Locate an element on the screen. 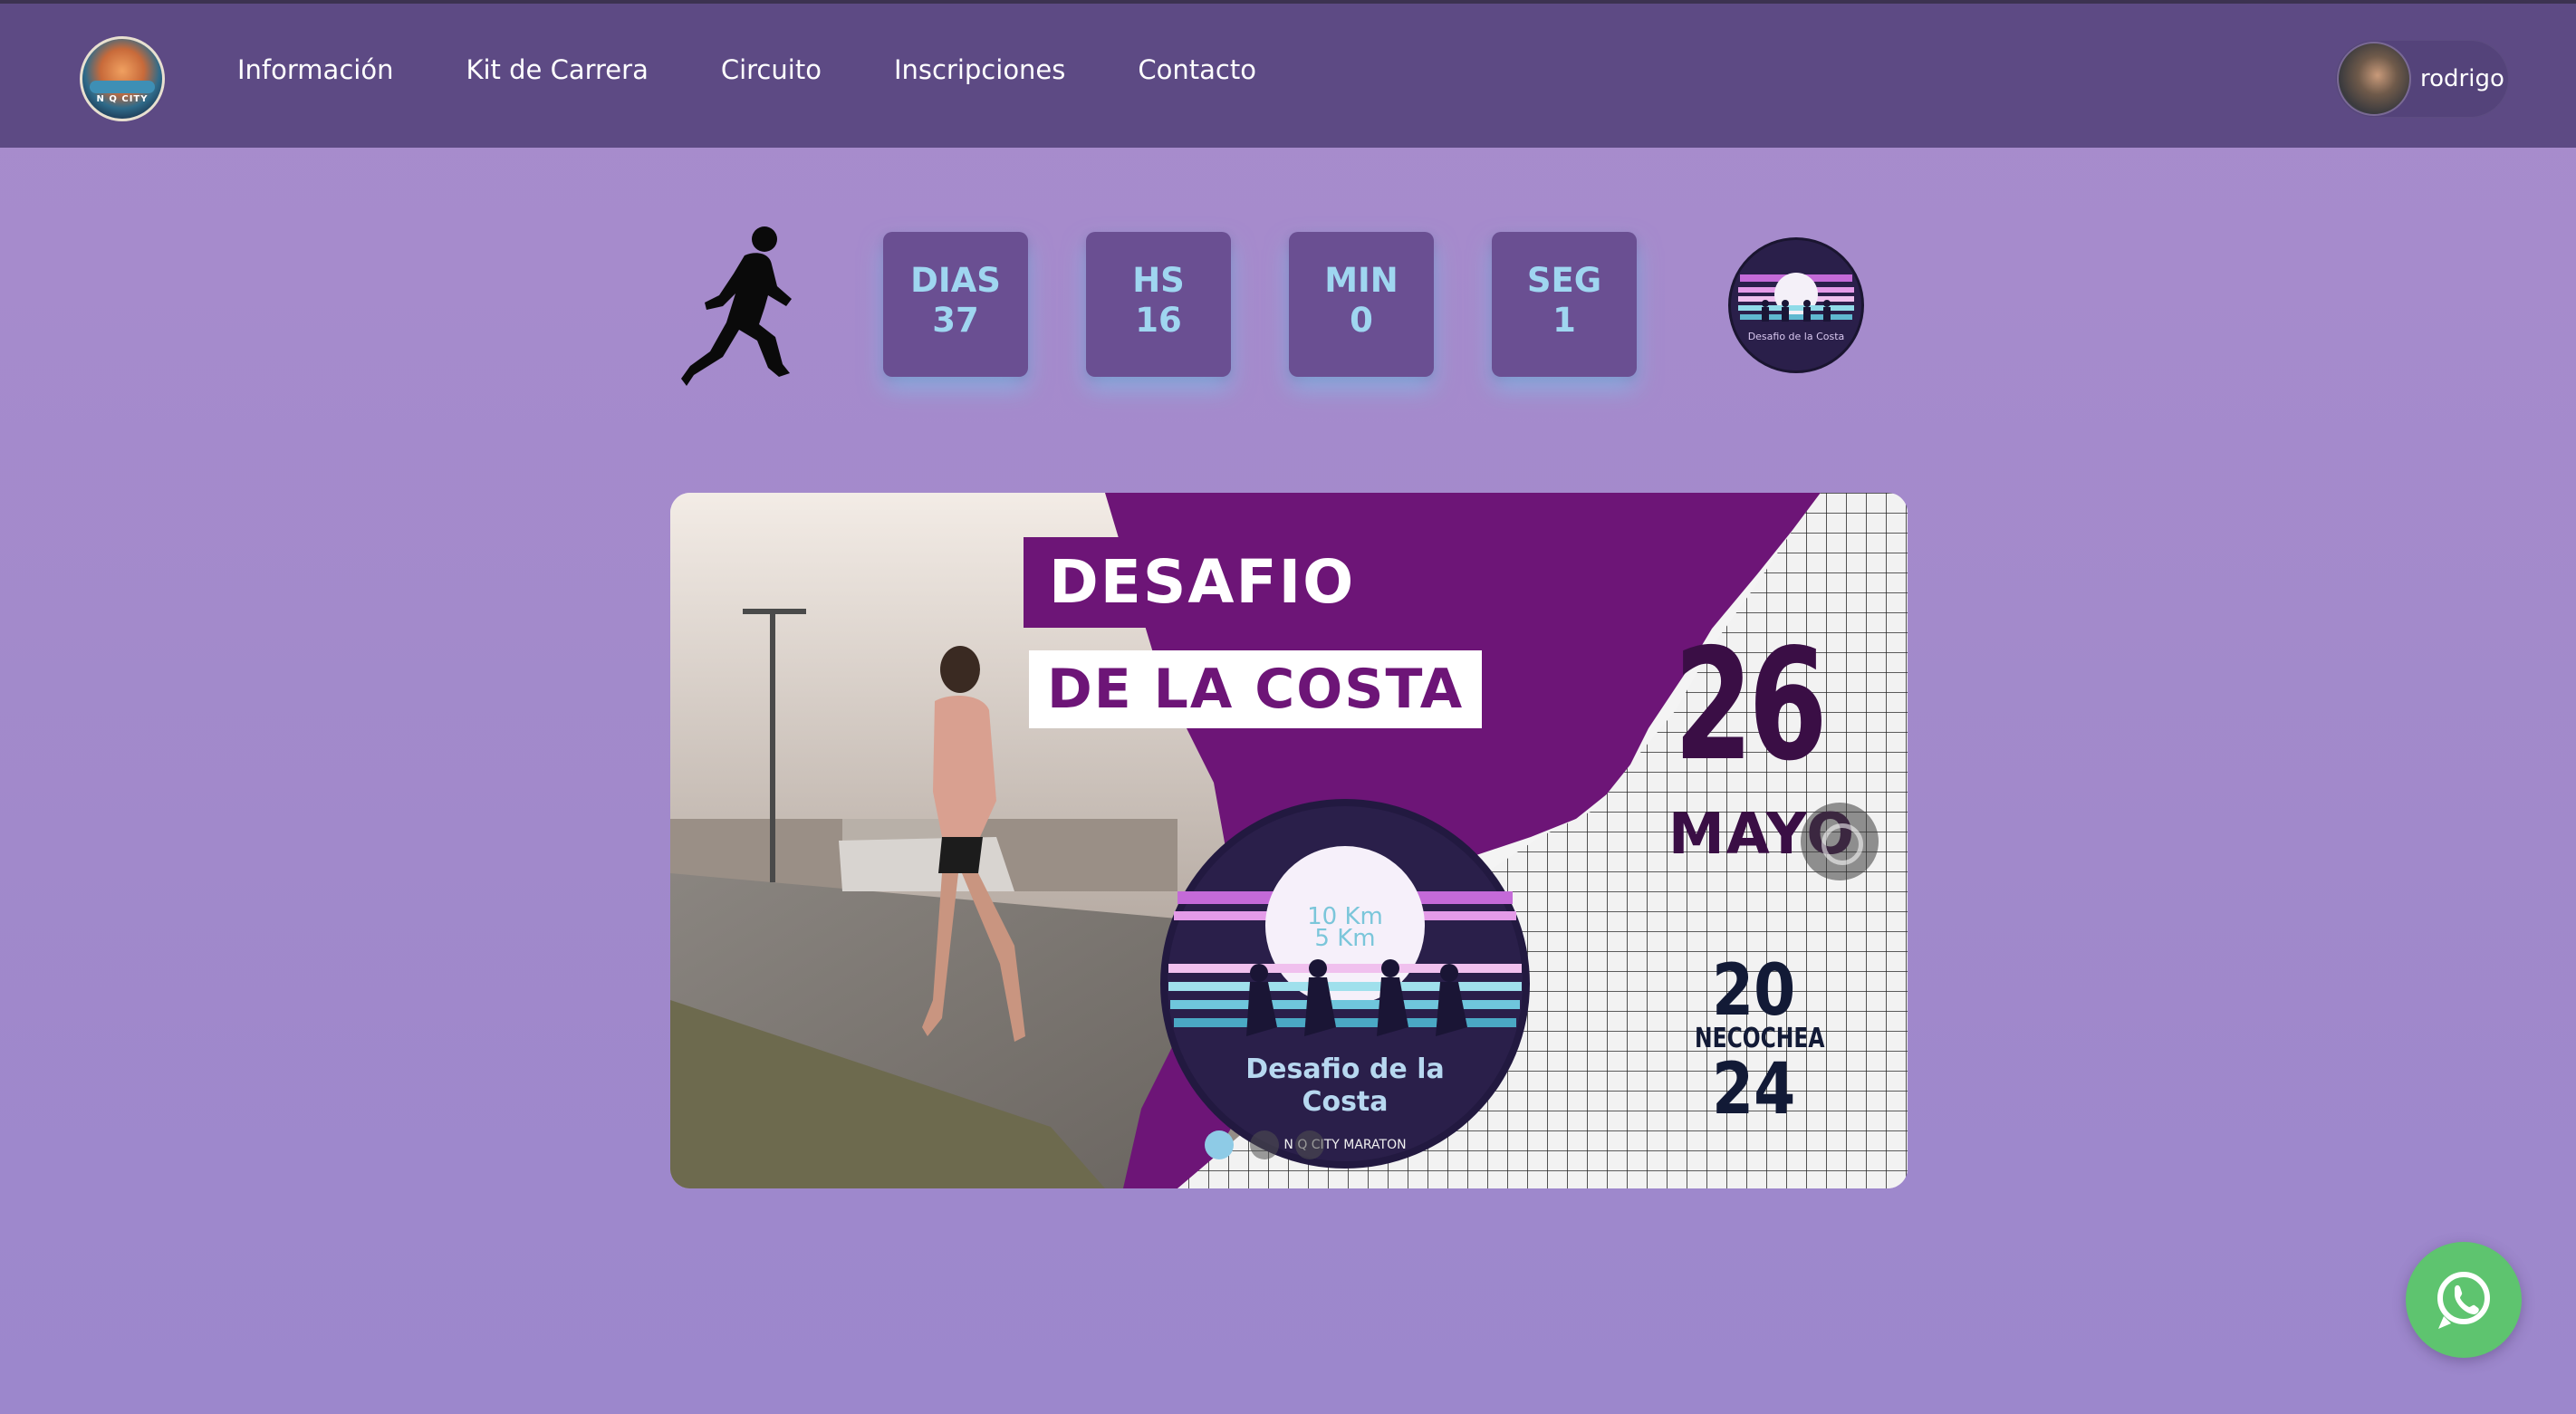  nav-link-inscripciones: Inscripciones is located at coordinates (979, 69).